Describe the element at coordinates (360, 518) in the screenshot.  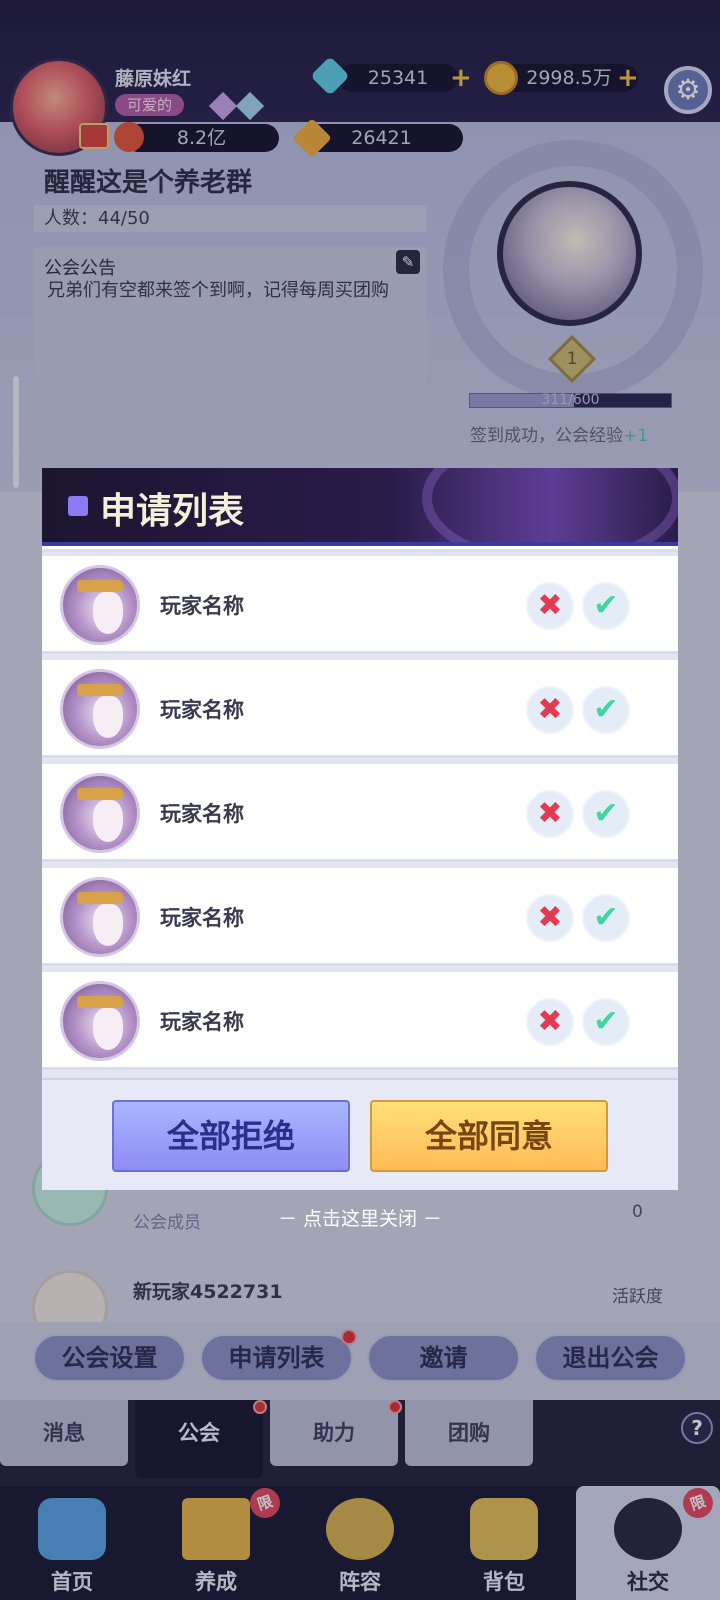
I see `modal-header: 申请列表` at that location.